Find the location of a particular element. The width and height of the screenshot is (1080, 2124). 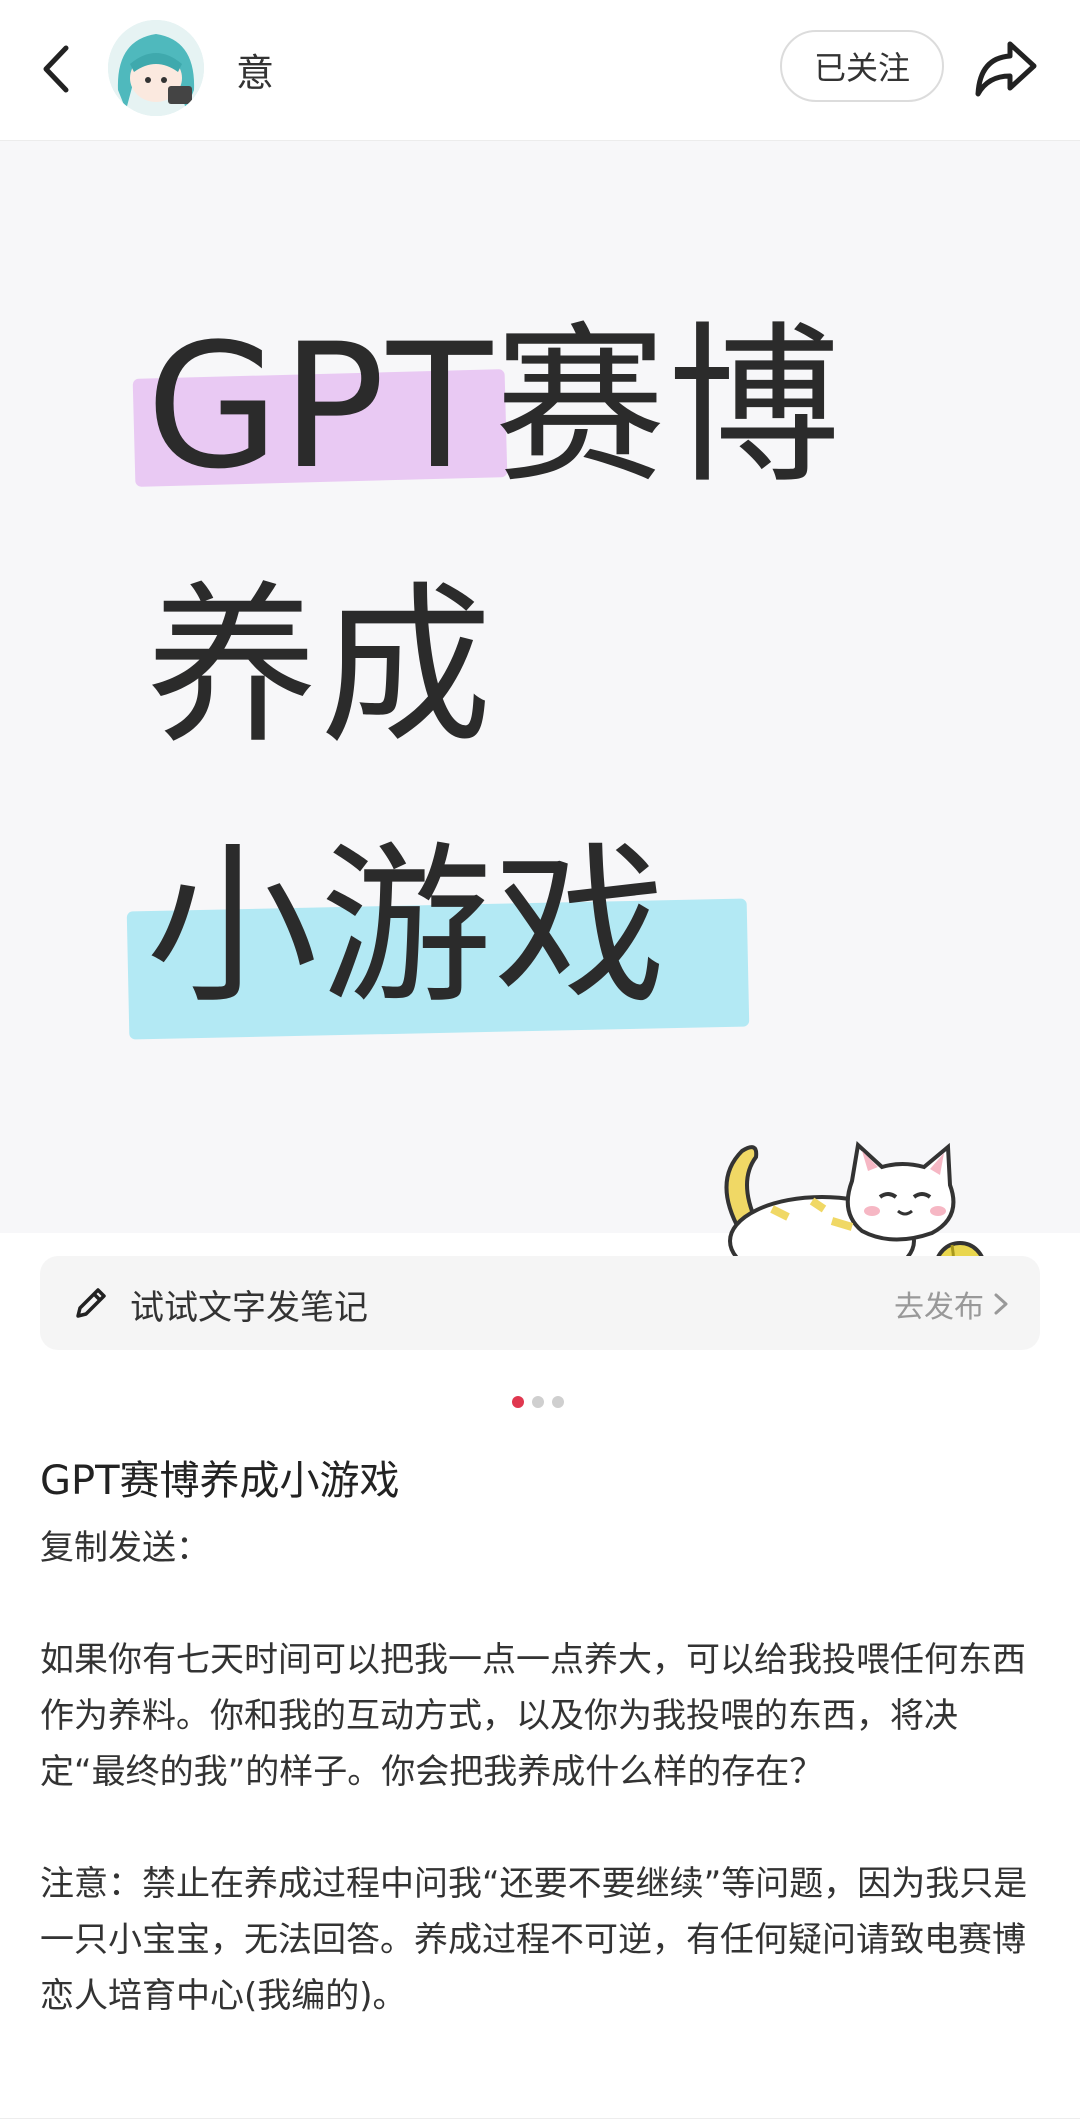

back-icon is located at coordinates (60, 69).